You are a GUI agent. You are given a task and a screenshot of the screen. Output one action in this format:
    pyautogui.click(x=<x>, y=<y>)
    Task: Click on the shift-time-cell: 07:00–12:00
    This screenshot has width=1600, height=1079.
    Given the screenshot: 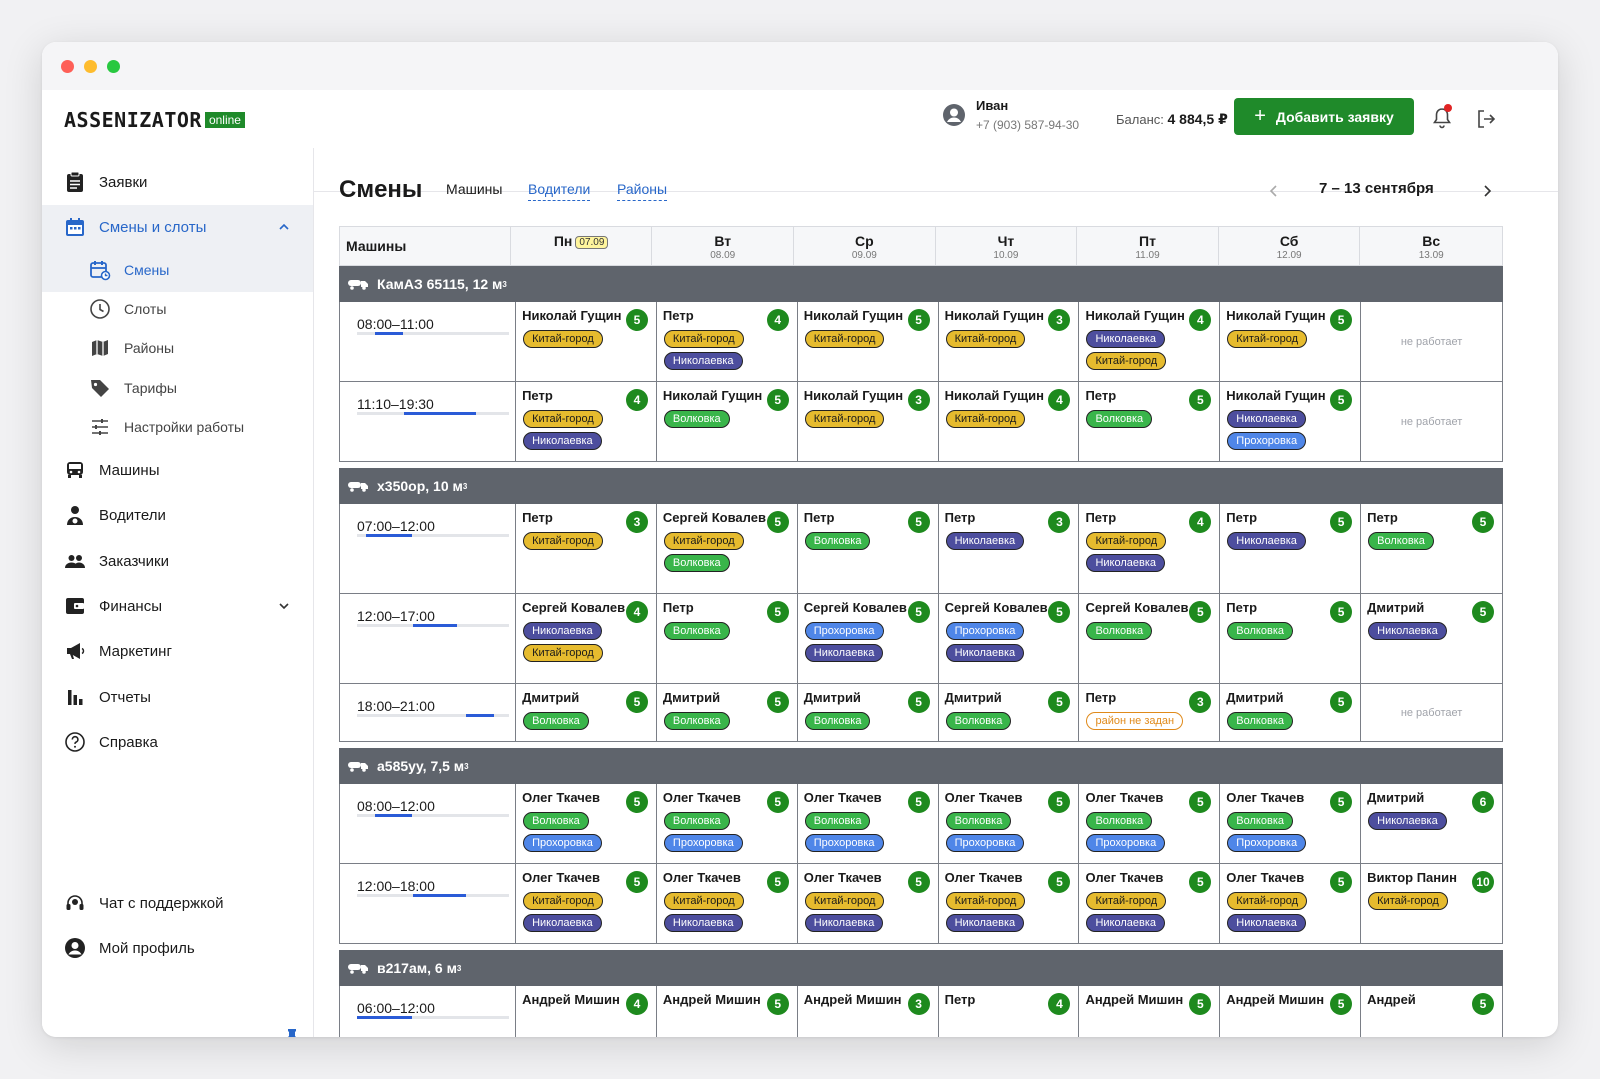 What is the action you would take?
    pyautogui.click(x=428, y=548)
    